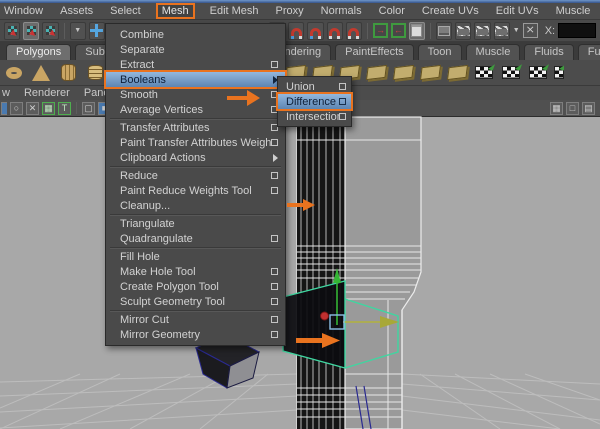  What do you see at coordinates (450, 11) in the screenshot?
I see `menu-create-uvs: Create UVs` at bounding box center [450, 11].